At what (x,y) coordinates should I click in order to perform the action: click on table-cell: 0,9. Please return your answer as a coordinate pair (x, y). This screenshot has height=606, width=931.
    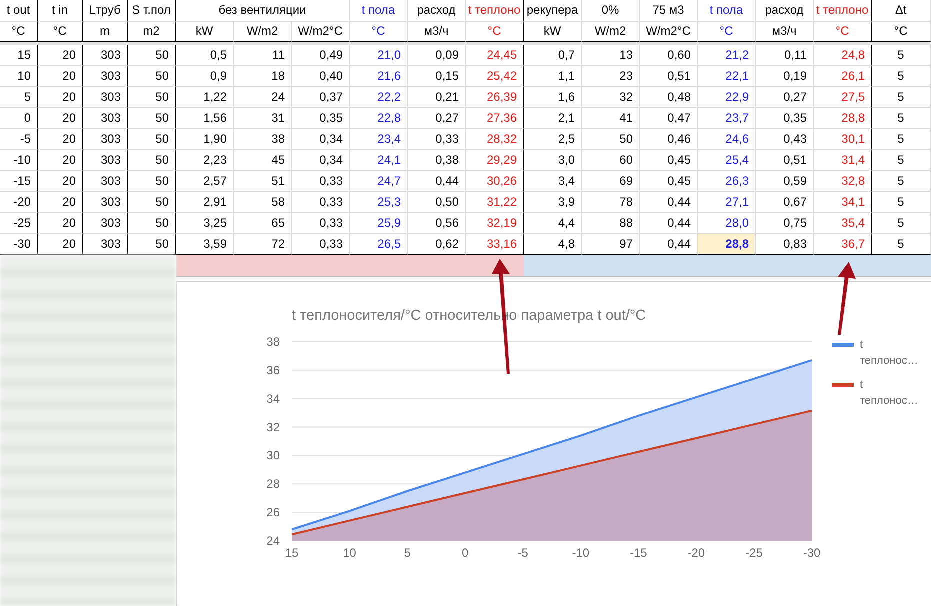
    Looking at the image, I should click on (205, 76).